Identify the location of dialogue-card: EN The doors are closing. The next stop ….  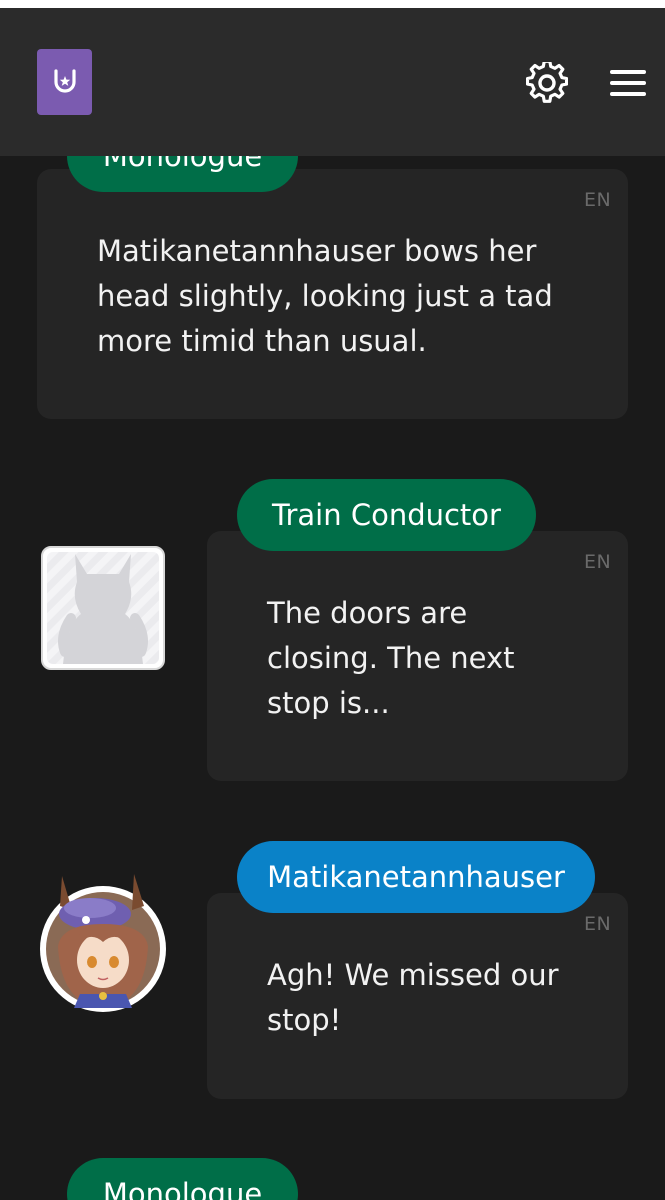
(417, 656).